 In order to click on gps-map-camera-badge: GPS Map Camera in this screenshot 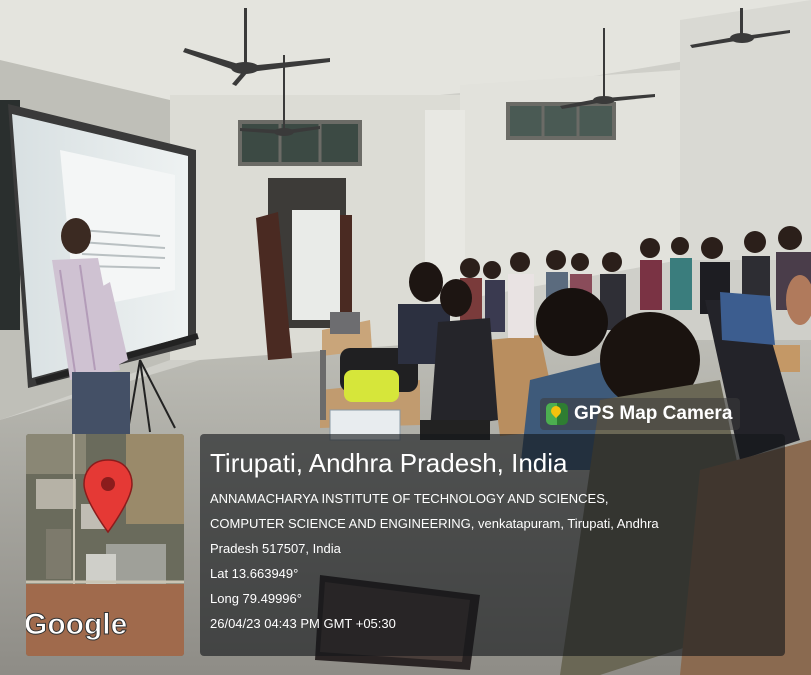, I will do `click(640, 414)`.